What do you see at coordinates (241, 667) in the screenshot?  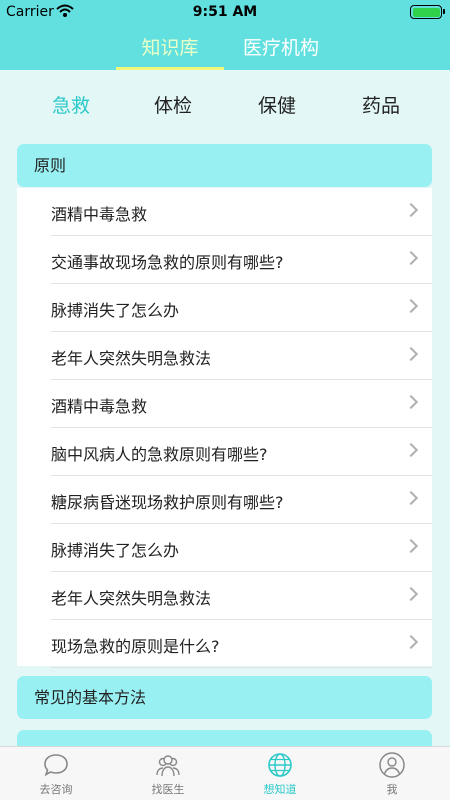 I see `divider` at bounding box center [241, 667].